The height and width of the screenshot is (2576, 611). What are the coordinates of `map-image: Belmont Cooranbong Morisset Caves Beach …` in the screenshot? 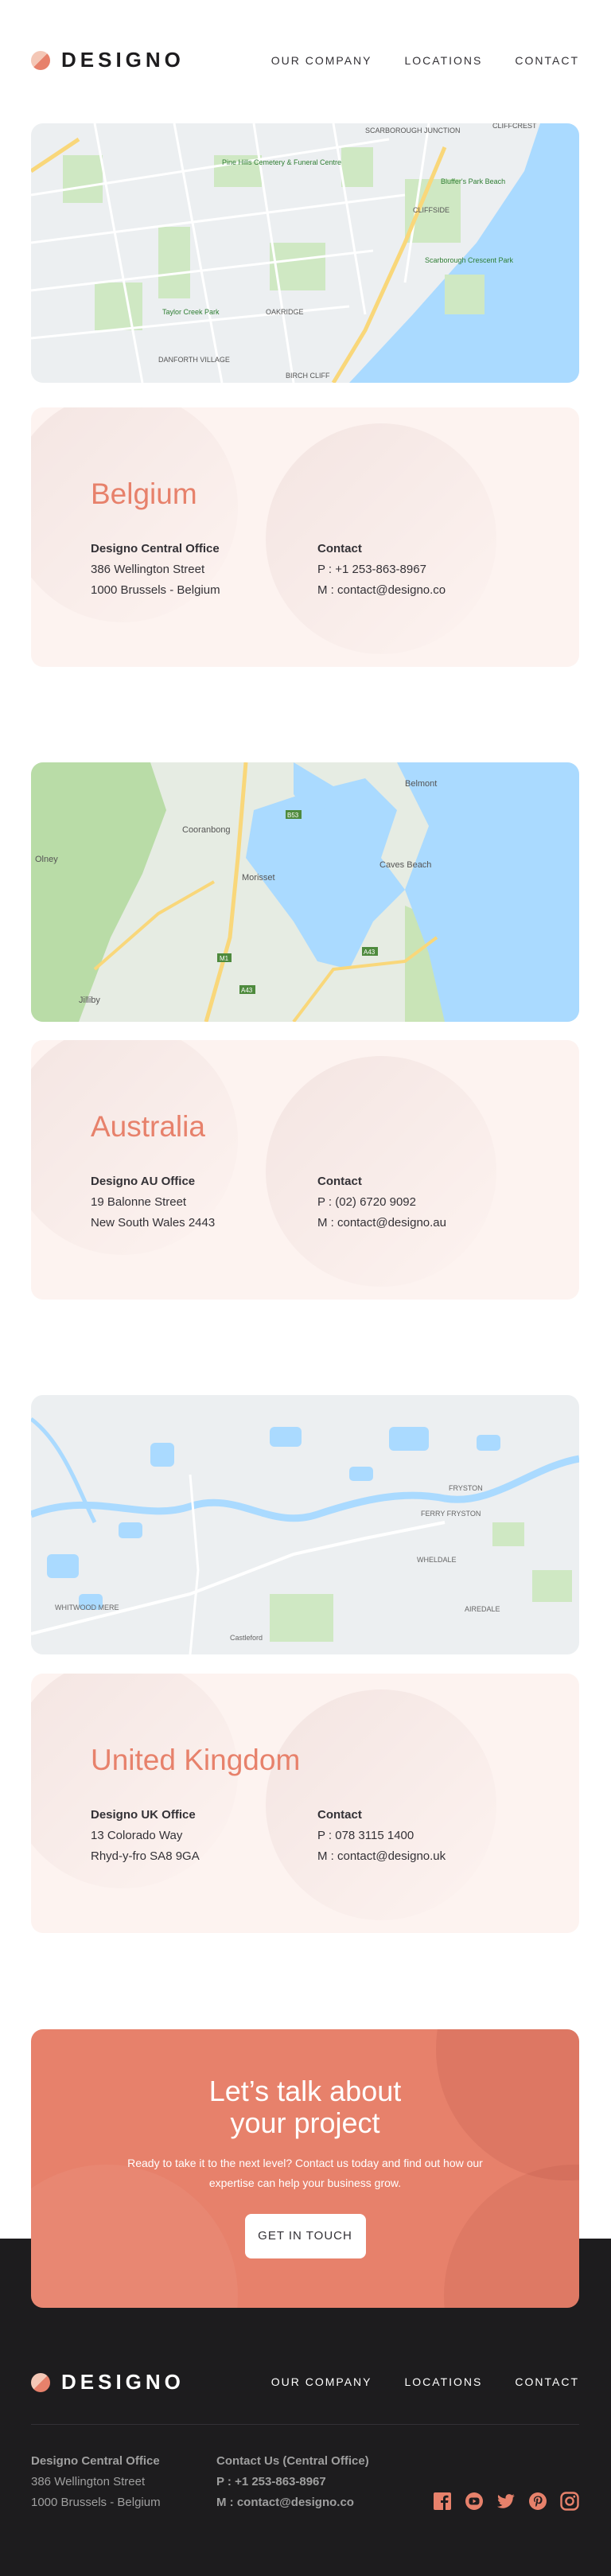 It's located at (305, 892).